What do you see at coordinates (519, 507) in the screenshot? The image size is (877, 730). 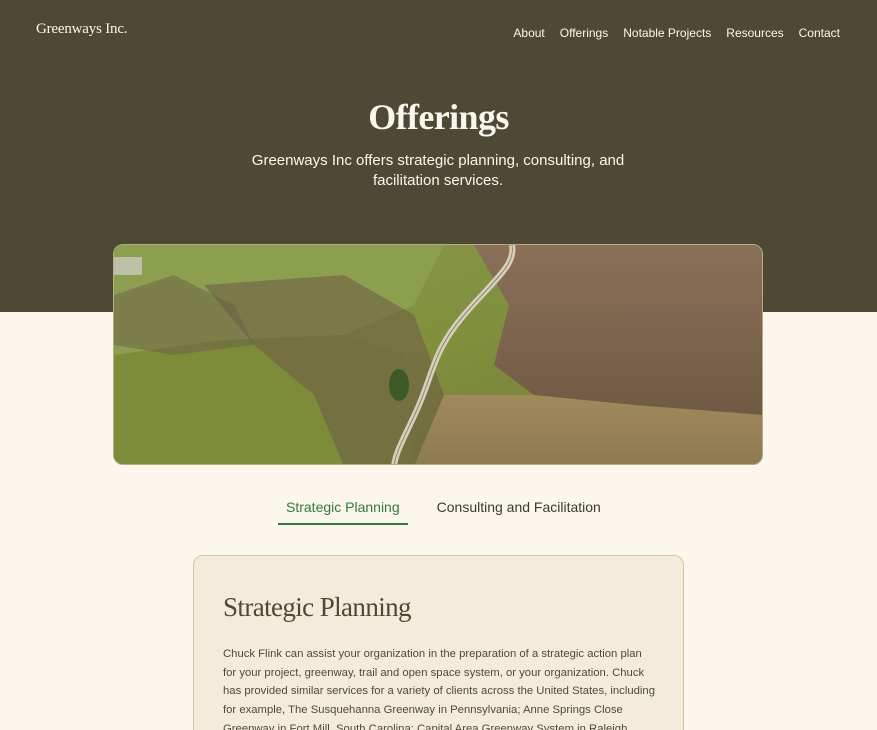 I see `tab-consulting-facilitation: Consulting and Facilitation` at bounding box center [519, 507].